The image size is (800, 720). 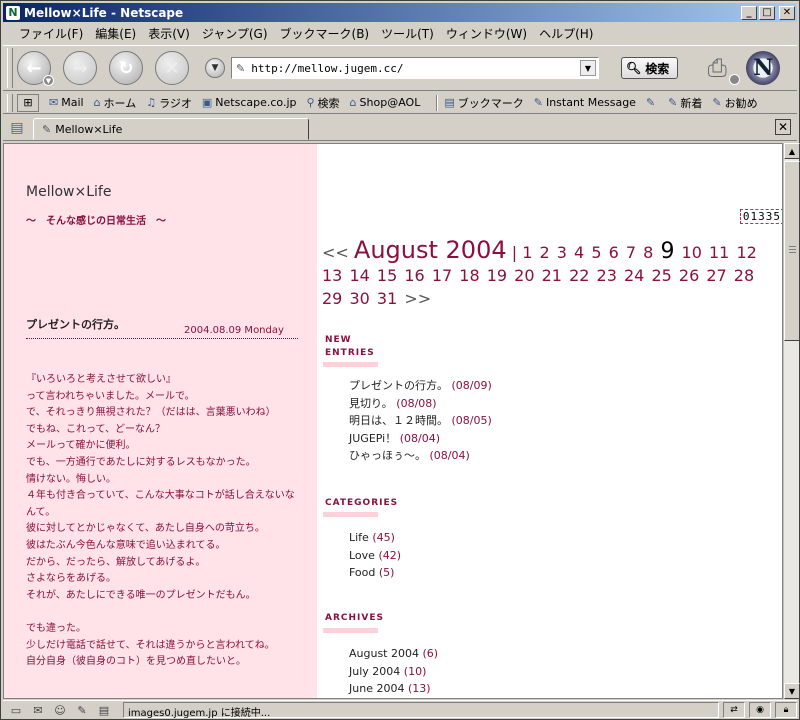 What do you see at coordinates (579, 275) in the screenshot?
I see `calendar-day: 22` at bounding box center [579, 275].